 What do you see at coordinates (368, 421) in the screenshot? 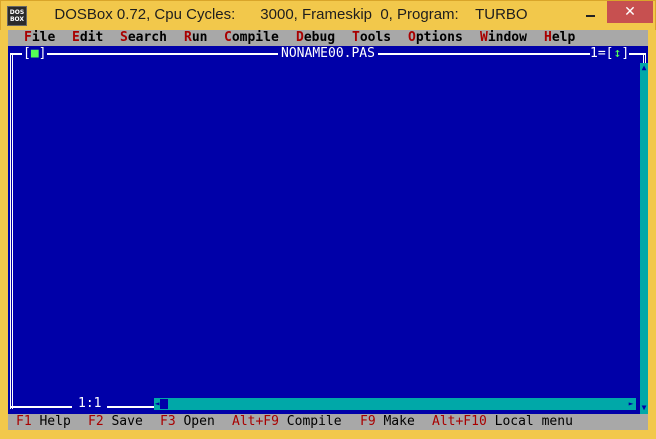
I see `status-make-key: F9` at bounding box center [368, 421].